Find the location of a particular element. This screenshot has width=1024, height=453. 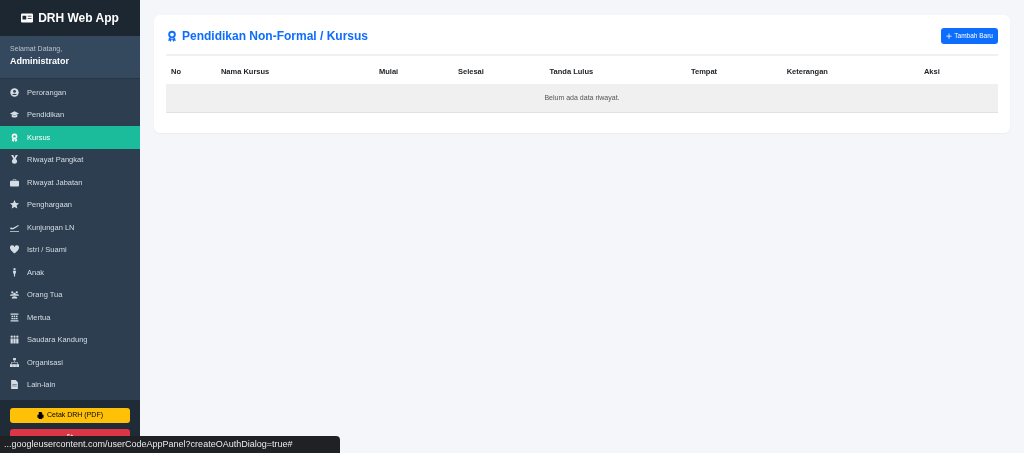

page-title: Pendidikan Non-Formal / Kursus is located at coordinates (275, 36).